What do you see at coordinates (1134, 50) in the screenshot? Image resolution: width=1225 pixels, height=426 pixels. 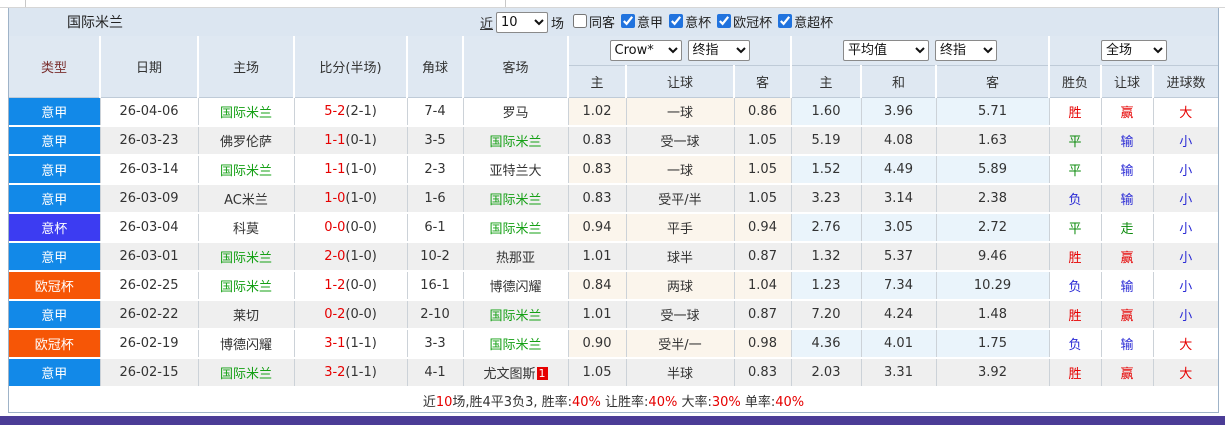 I see `scope-select: 全场` at bounding box center [1134, 50].